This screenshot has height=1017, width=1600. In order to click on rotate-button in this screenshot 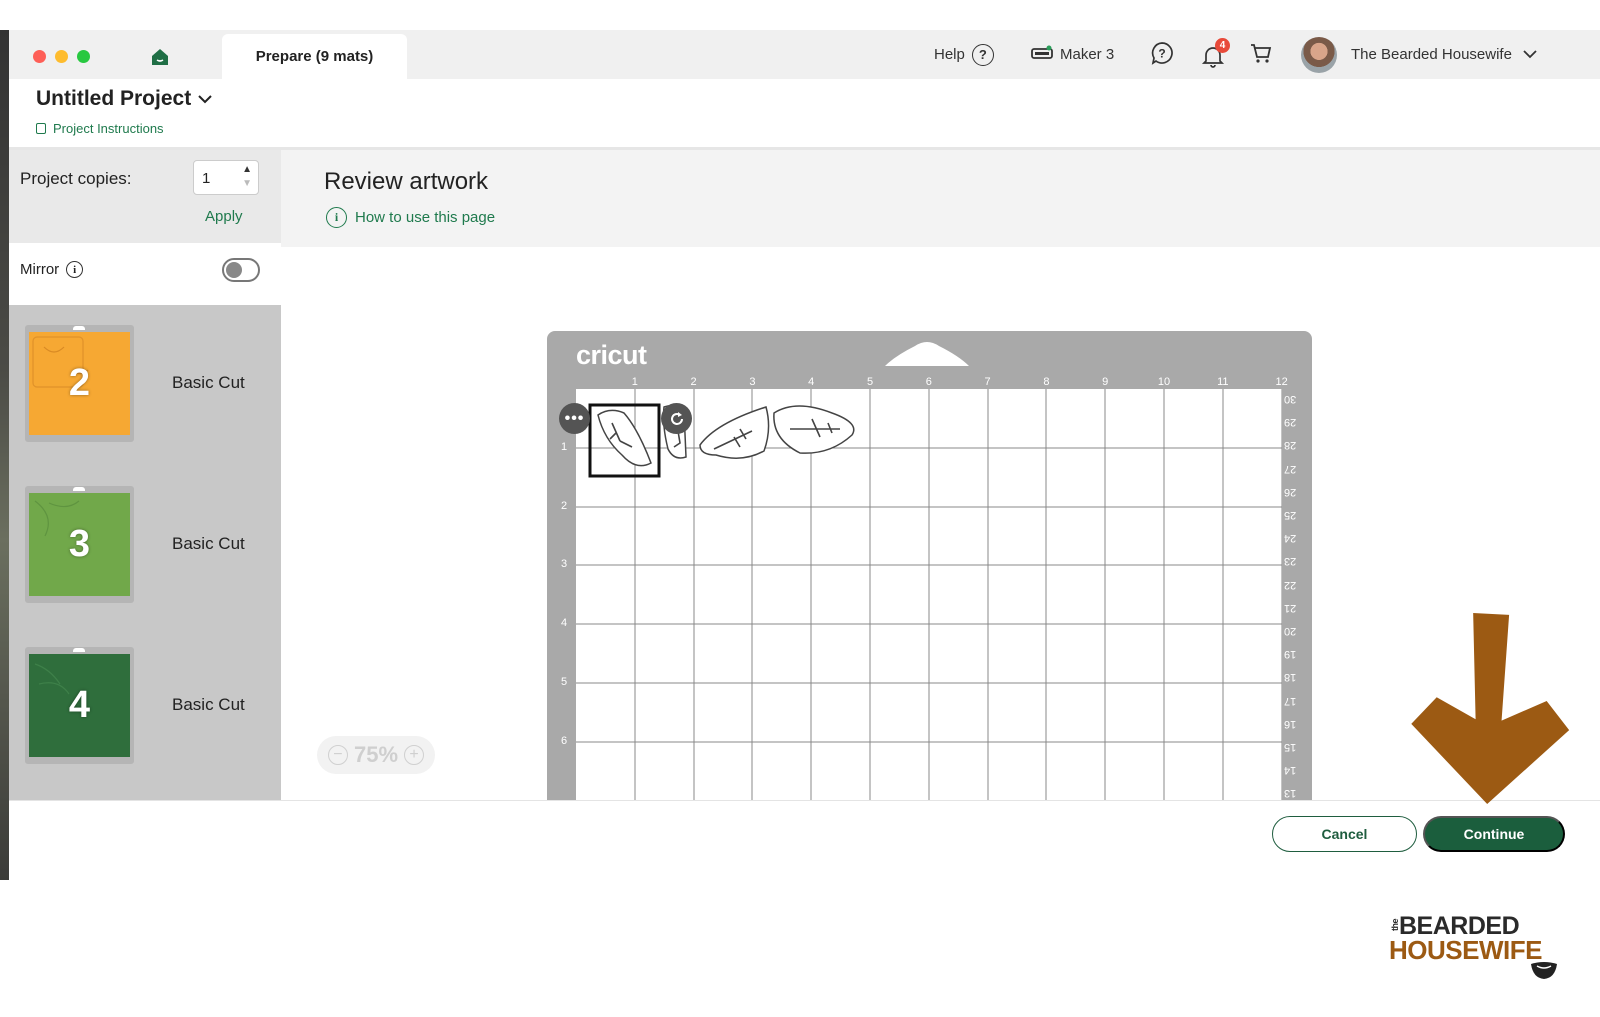, I will do `click(676, 418)`.